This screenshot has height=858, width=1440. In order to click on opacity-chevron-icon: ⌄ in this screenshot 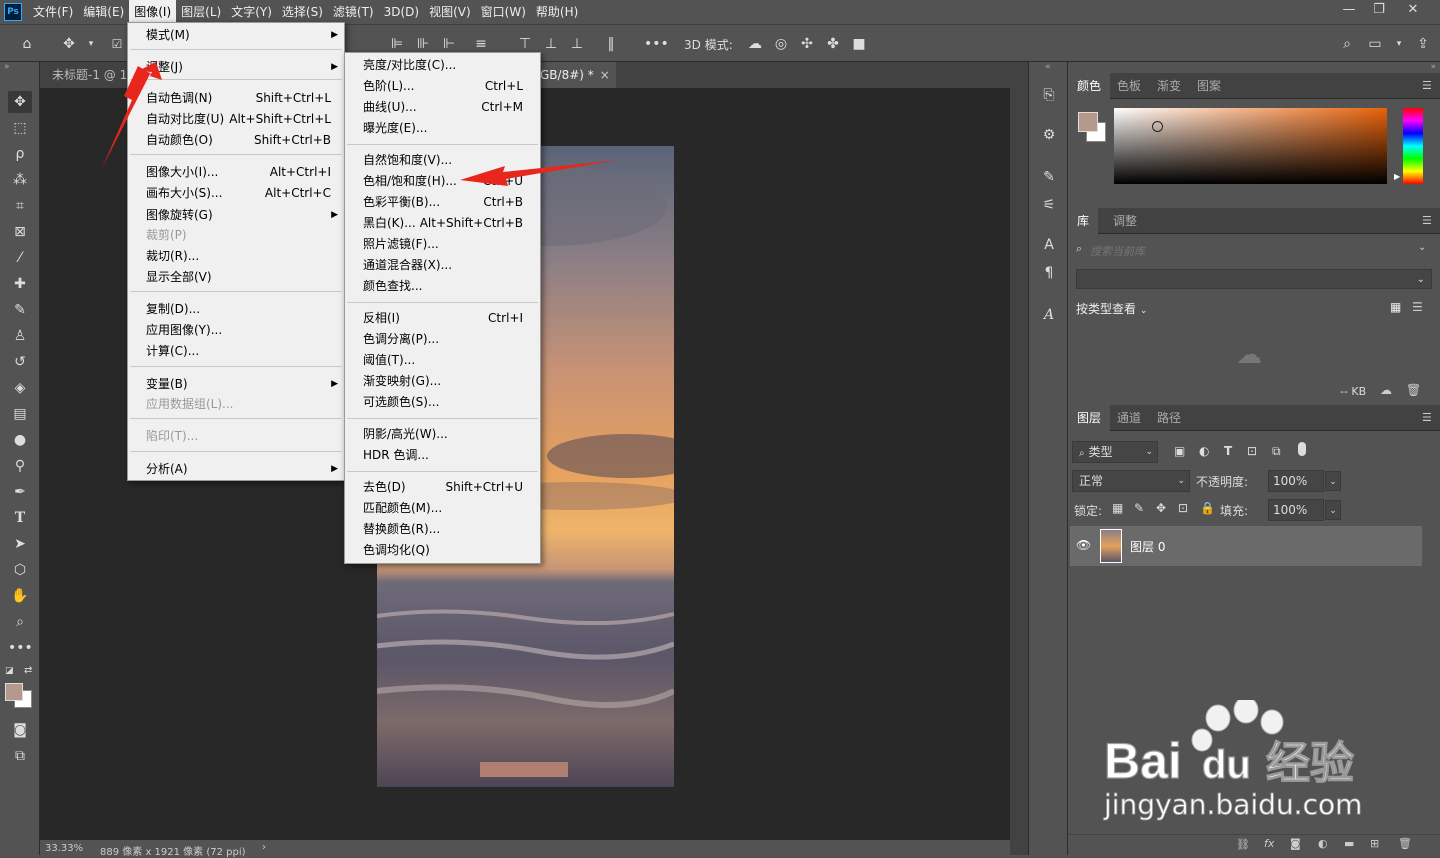, I will do `click(1333, 481)`.